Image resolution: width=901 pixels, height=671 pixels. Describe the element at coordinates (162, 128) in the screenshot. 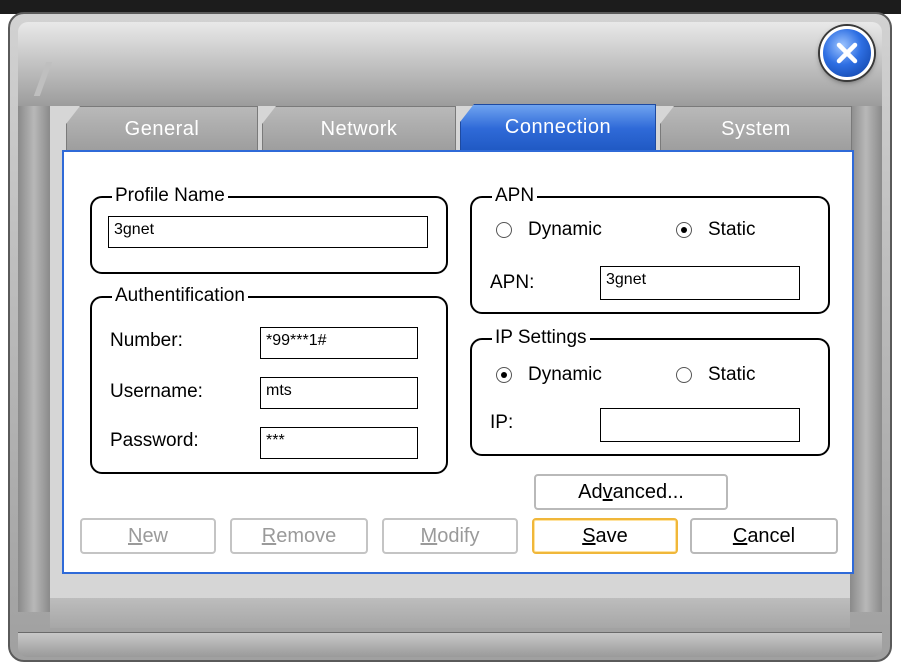

I see `tab-general: General` at that location.